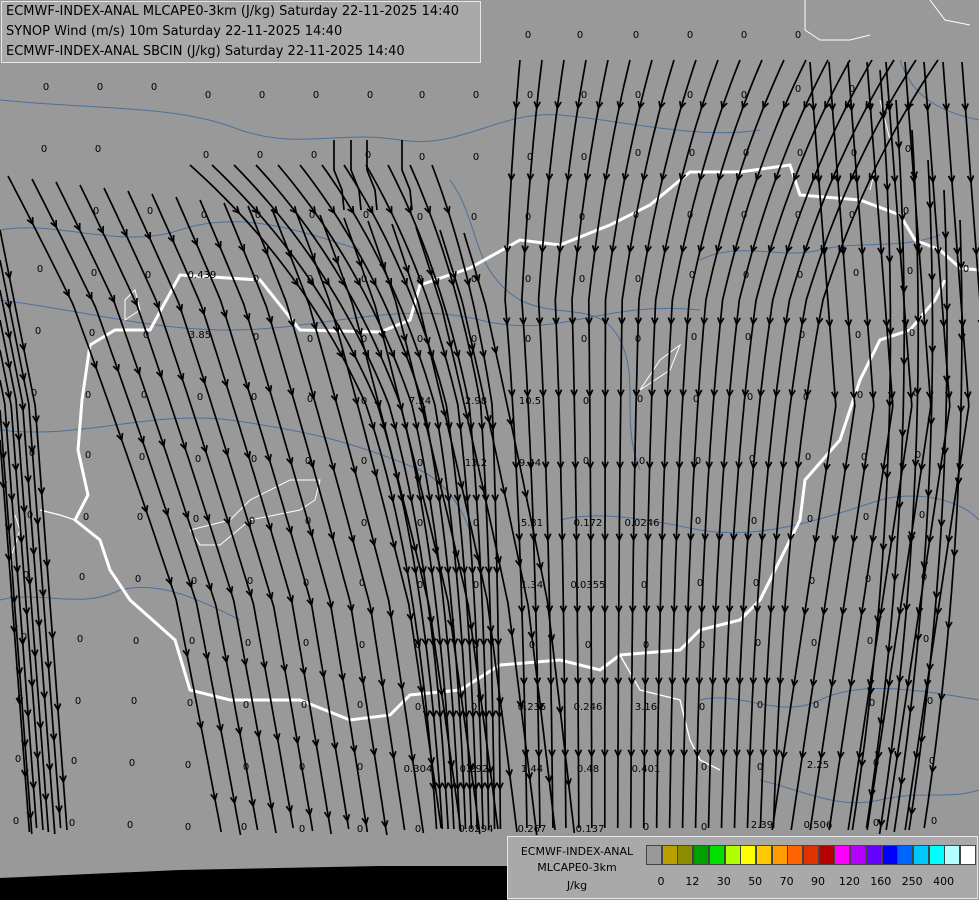 The height and width of the screenshot is (900, 979). I want to click on grid-value: 0.235, so click(532, 707).